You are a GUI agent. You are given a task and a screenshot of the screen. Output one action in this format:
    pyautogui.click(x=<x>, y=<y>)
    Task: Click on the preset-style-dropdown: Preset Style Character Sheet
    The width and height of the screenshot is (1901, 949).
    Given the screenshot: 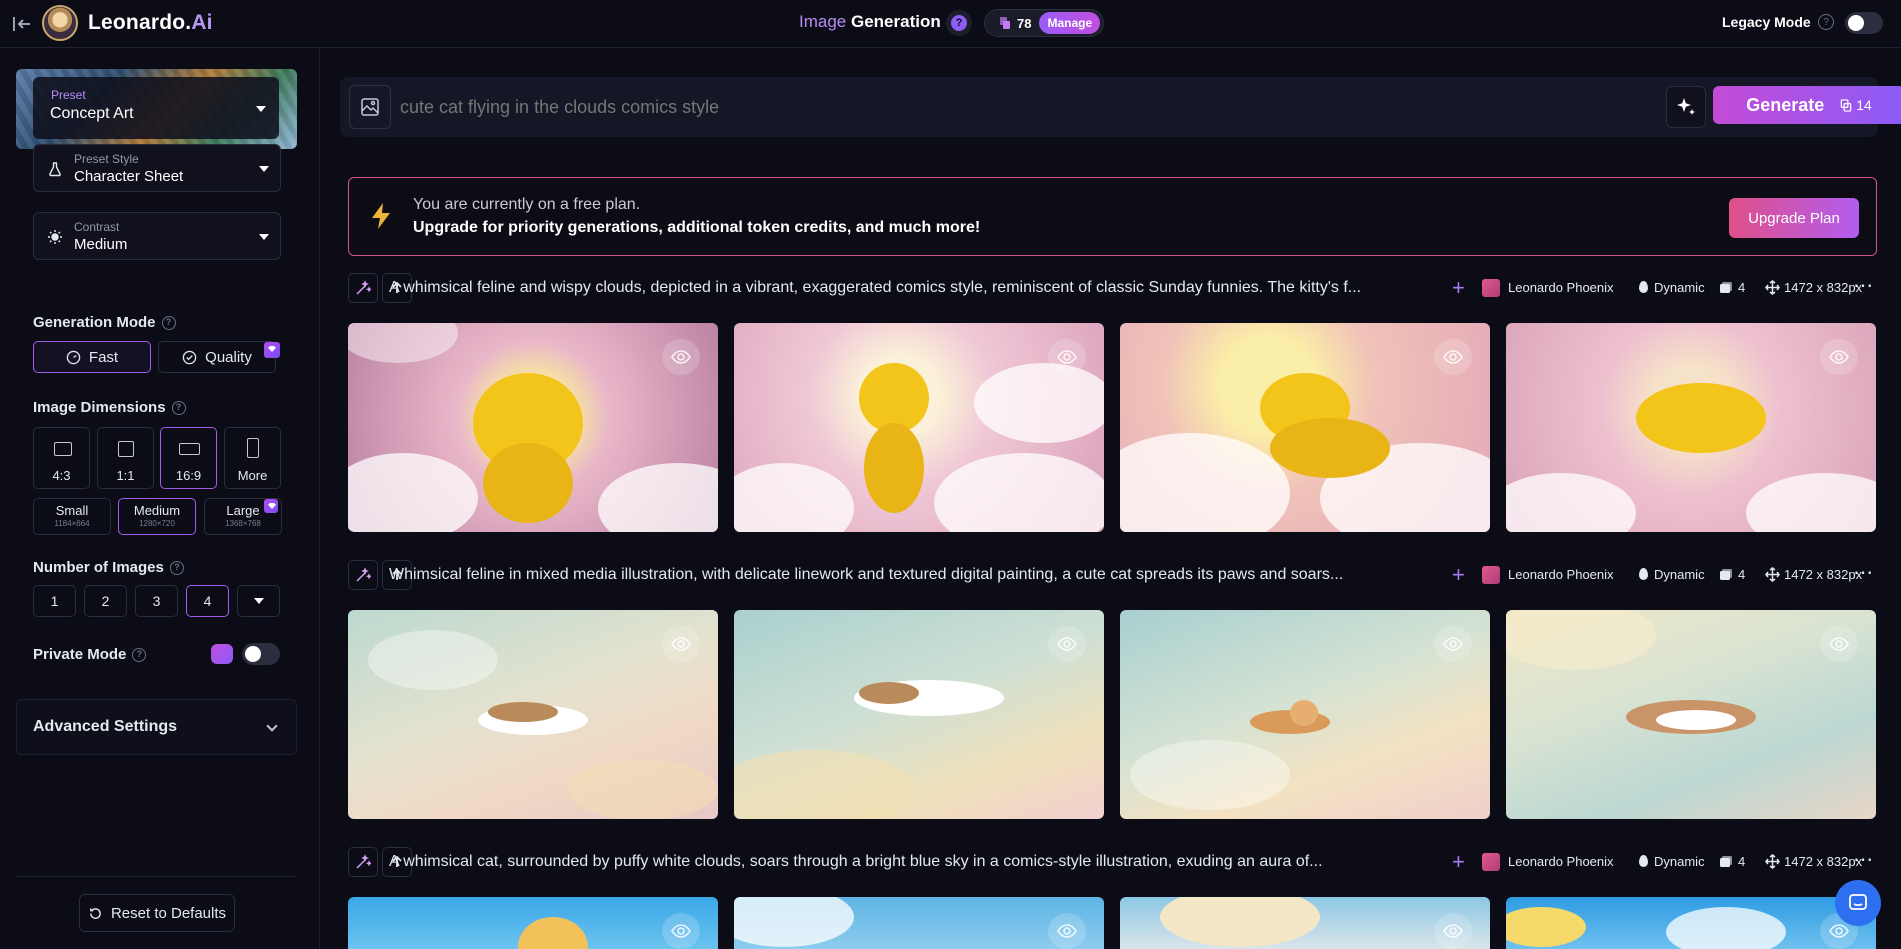 What is the action you would take?
    pyautogui.click(x=157, y=168)
    